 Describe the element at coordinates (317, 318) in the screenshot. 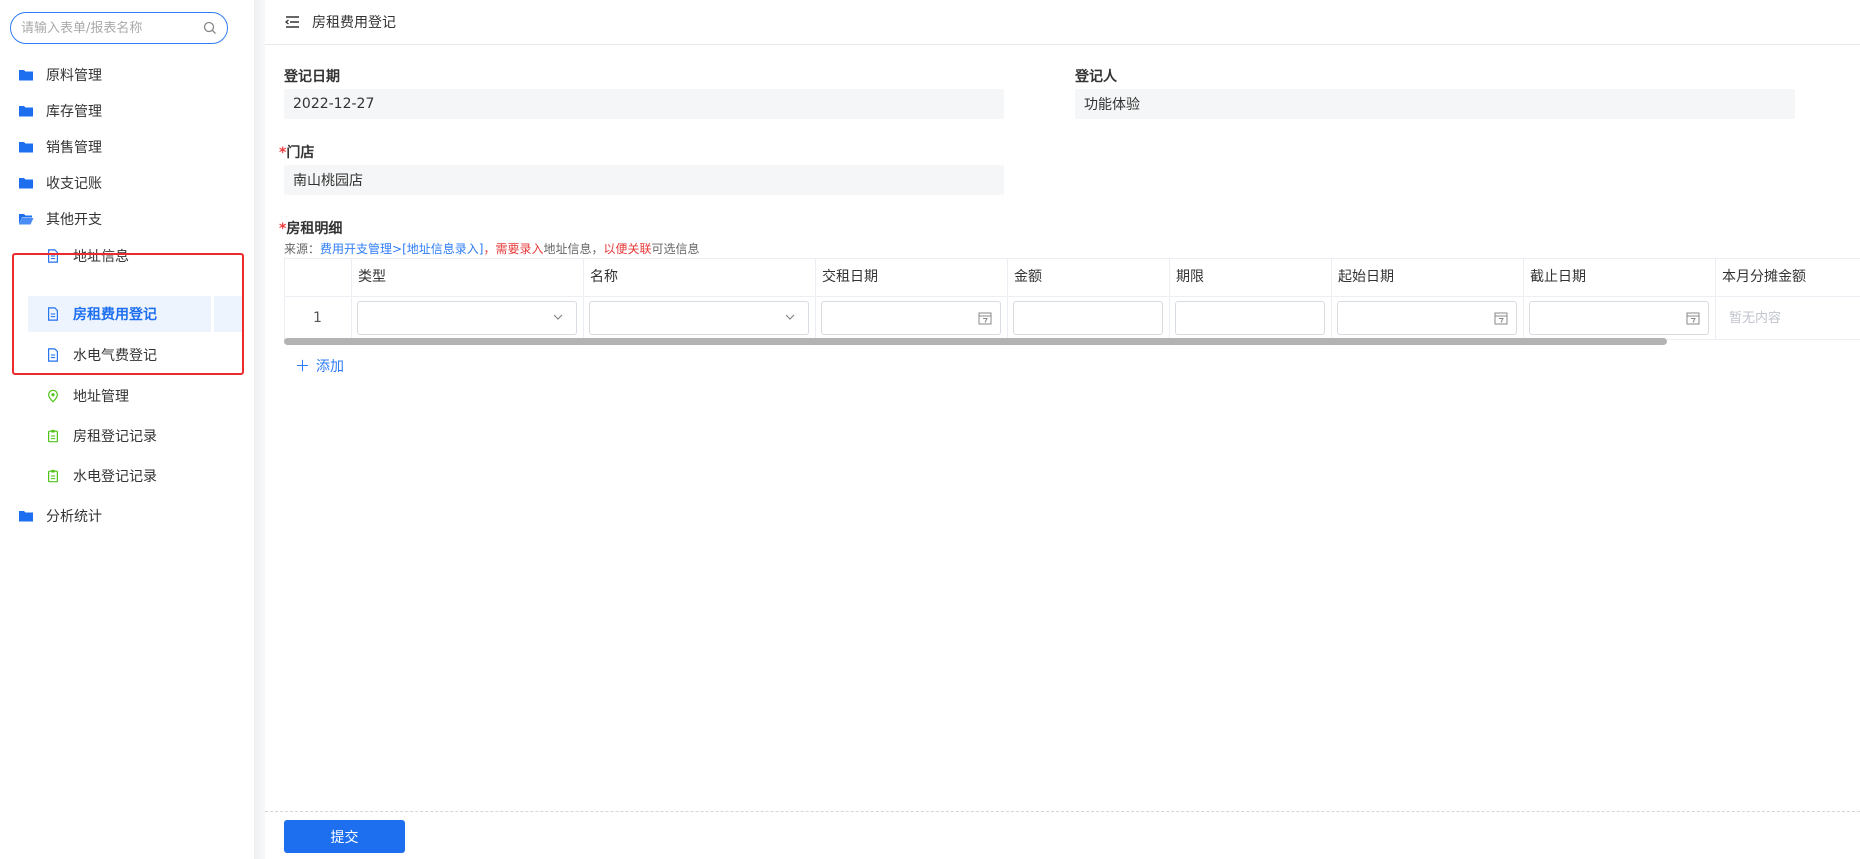

I see `table-row-number: 1` at that location.